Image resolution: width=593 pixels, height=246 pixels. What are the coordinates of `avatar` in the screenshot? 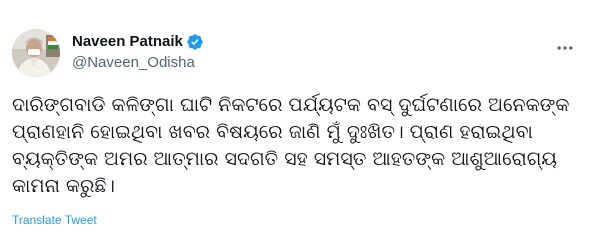 It's located at (36, 53).